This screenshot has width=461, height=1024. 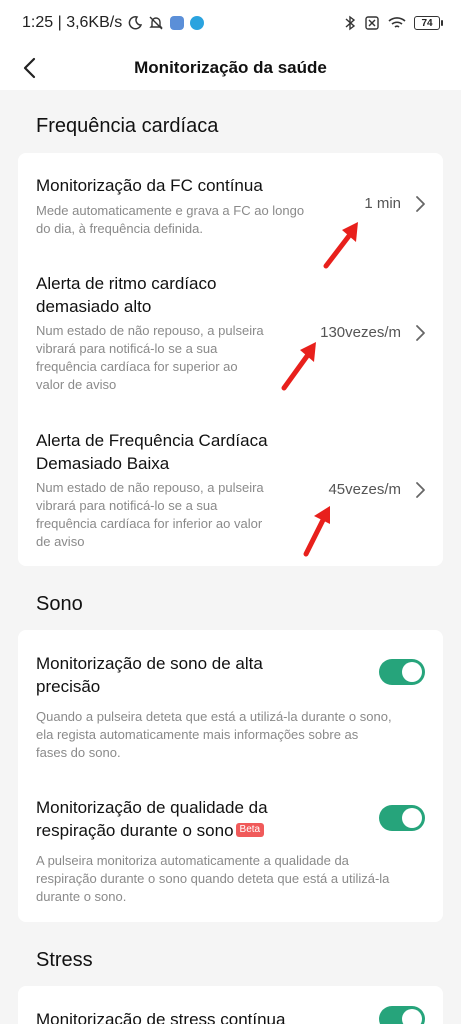 I want to click on section-title-stress: Stress, so click(x=64, y=960).